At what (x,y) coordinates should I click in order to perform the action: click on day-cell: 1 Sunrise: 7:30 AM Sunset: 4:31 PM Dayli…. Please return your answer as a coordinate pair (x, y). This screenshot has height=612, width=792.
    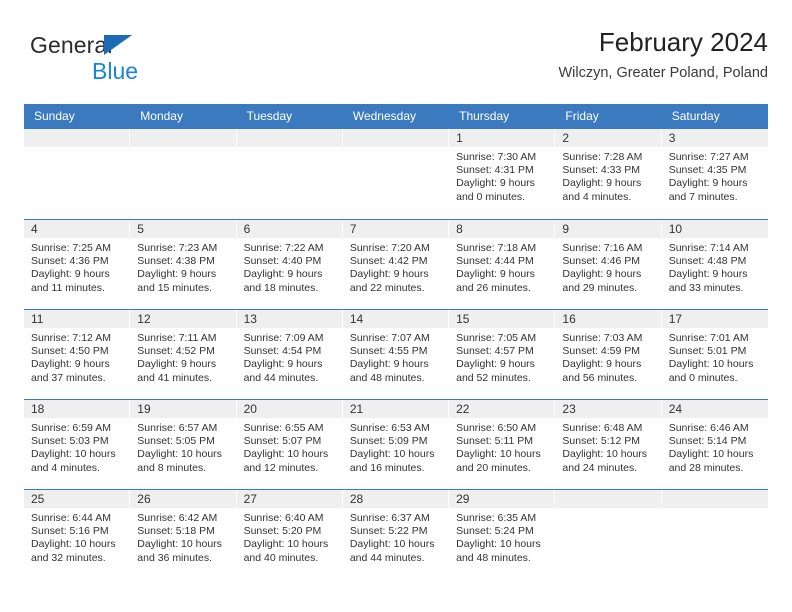
    Looking at the image, I should click on (502, 174).